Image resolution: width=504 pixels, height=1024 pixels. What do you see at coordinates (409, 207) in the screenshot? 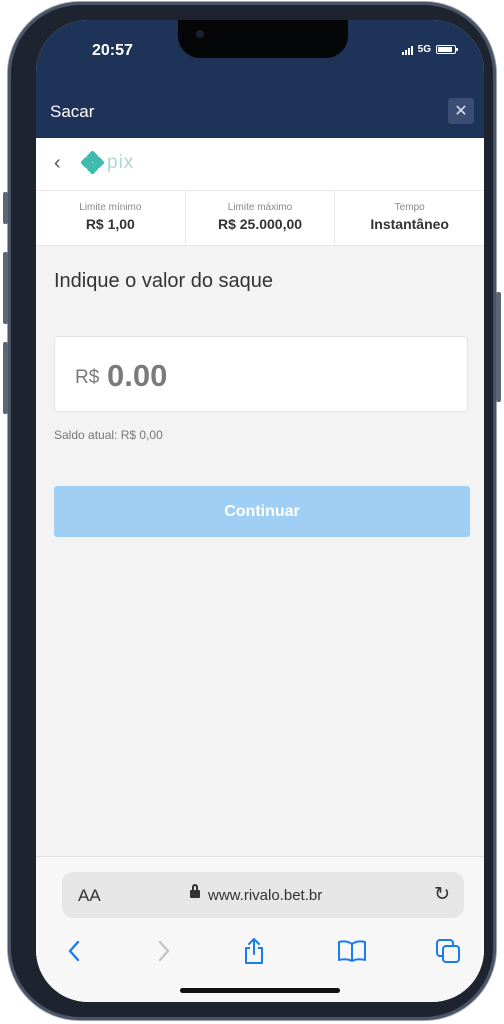
I see `limit-label: Tempo` at bounding box center [409, 207].